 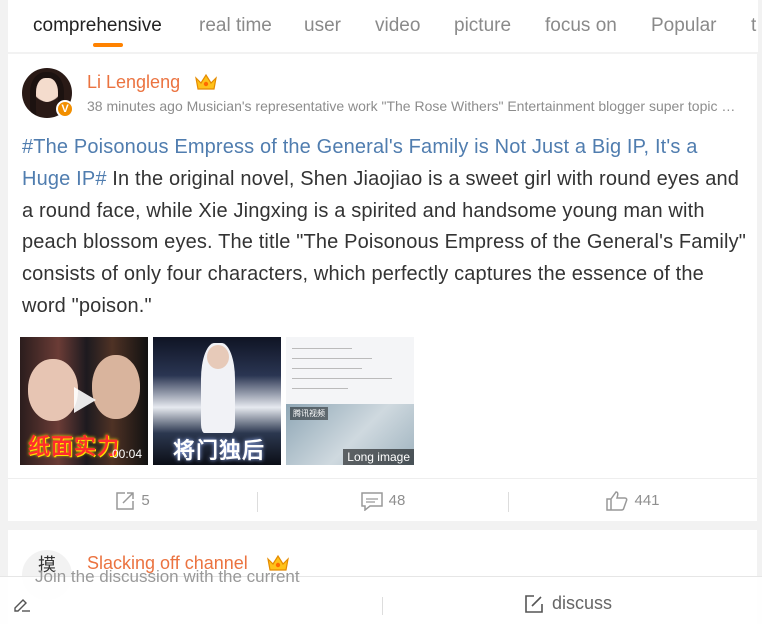 I want to click on like-count: 441, so click(x=647, y=500).